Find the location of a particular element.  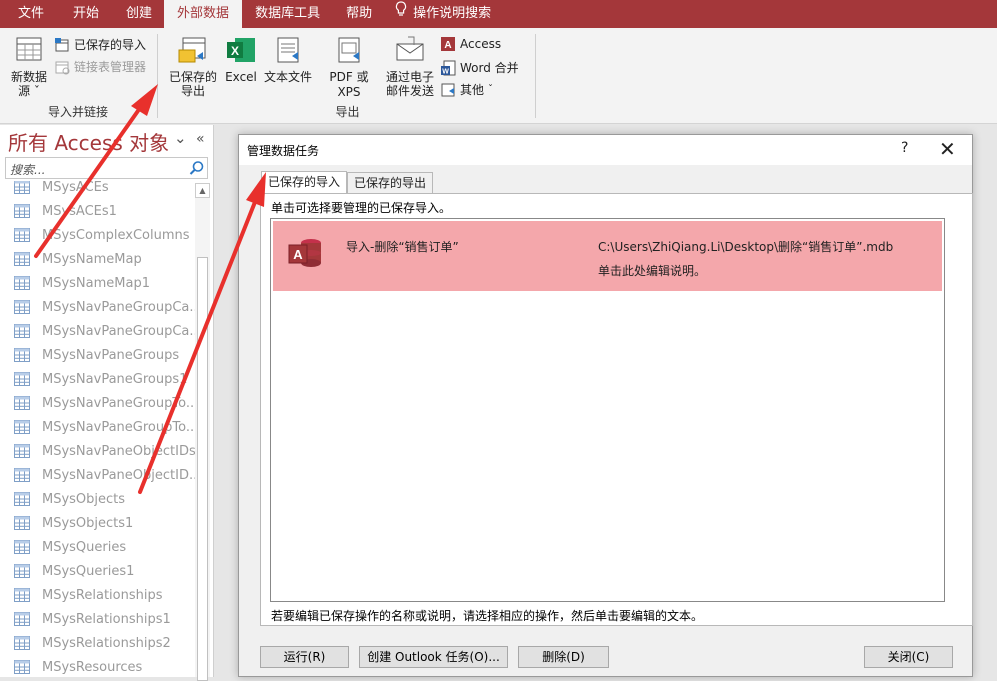

list-item: MSysACEs is located at coordinates (98, 190).